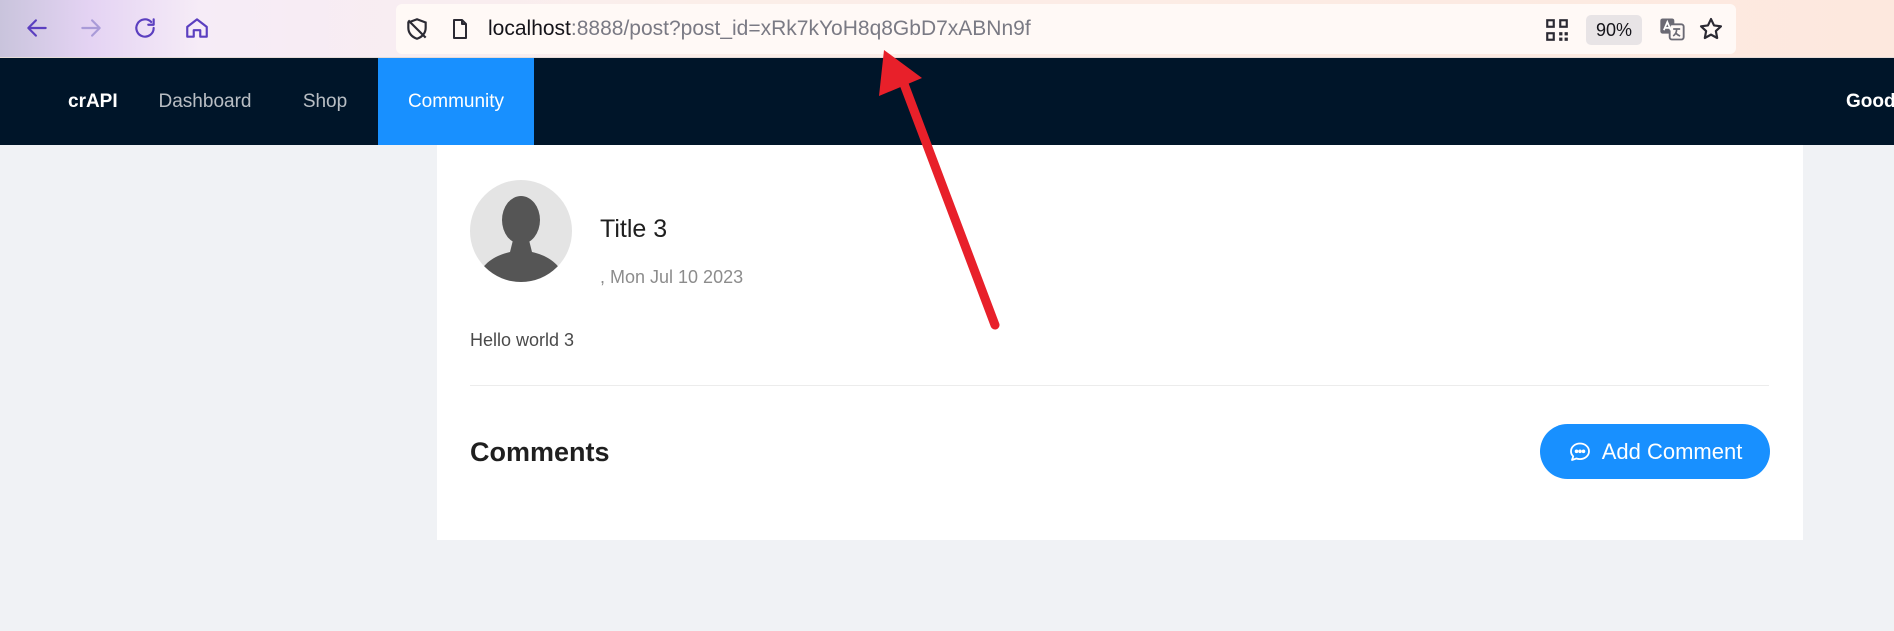 This screenshot has width=1894, height=631. What do you see at coordinates (1870, 101) in the screenshot?
I see `user-greeting: Good` at bounding box center [1870, 101].